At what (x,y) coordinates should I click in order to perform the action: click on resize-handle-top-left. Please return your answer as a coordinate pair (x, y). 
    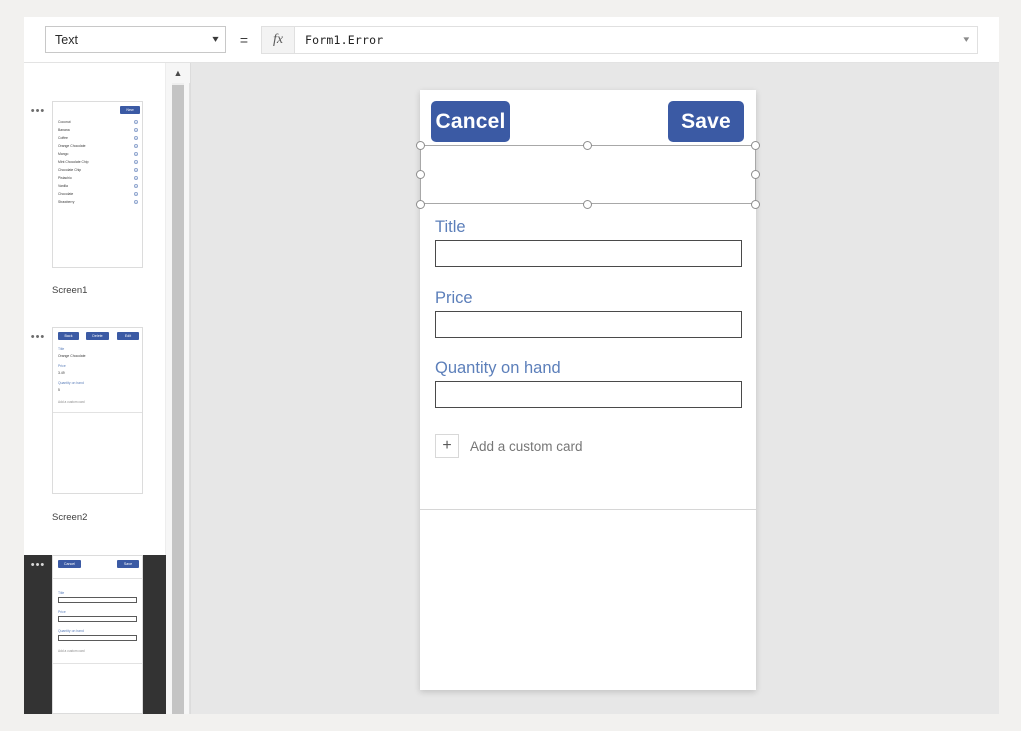
    Looking at the image, I should click on (420, 145).